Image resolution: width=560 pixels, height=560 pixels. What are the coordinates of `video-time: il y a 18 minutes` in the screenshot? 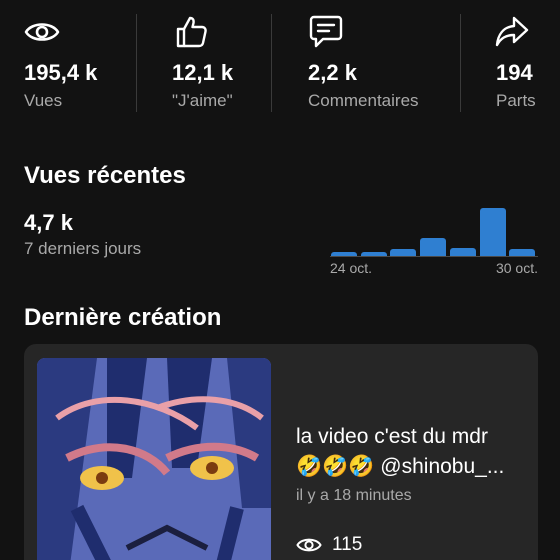 It's located at (354, 495).